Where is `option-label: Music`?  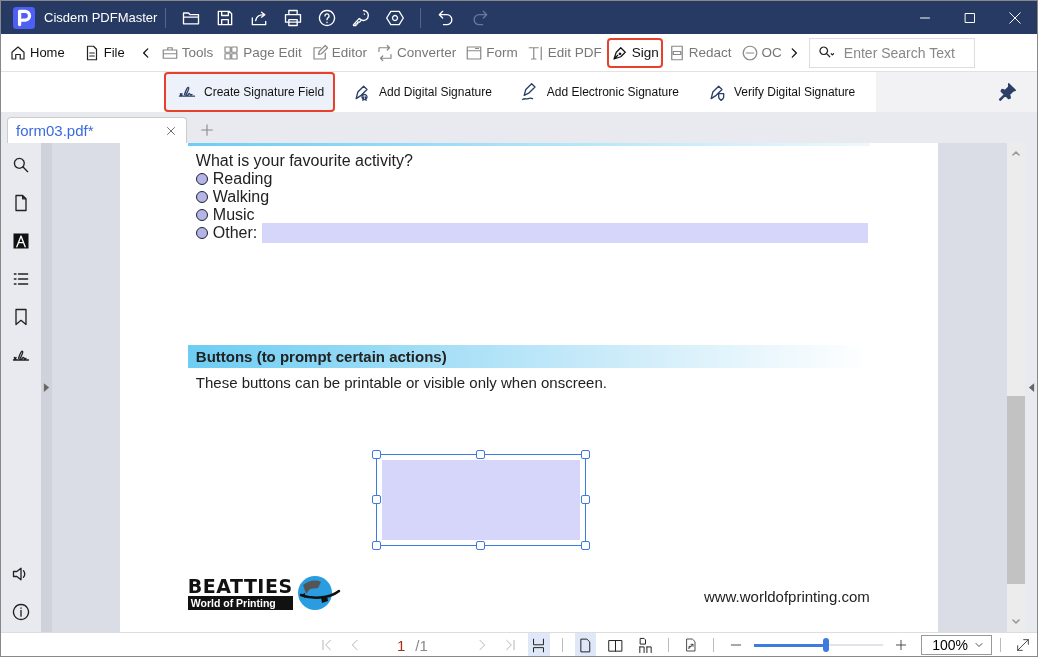
option-label: Music is located at coordinates (233, 215).